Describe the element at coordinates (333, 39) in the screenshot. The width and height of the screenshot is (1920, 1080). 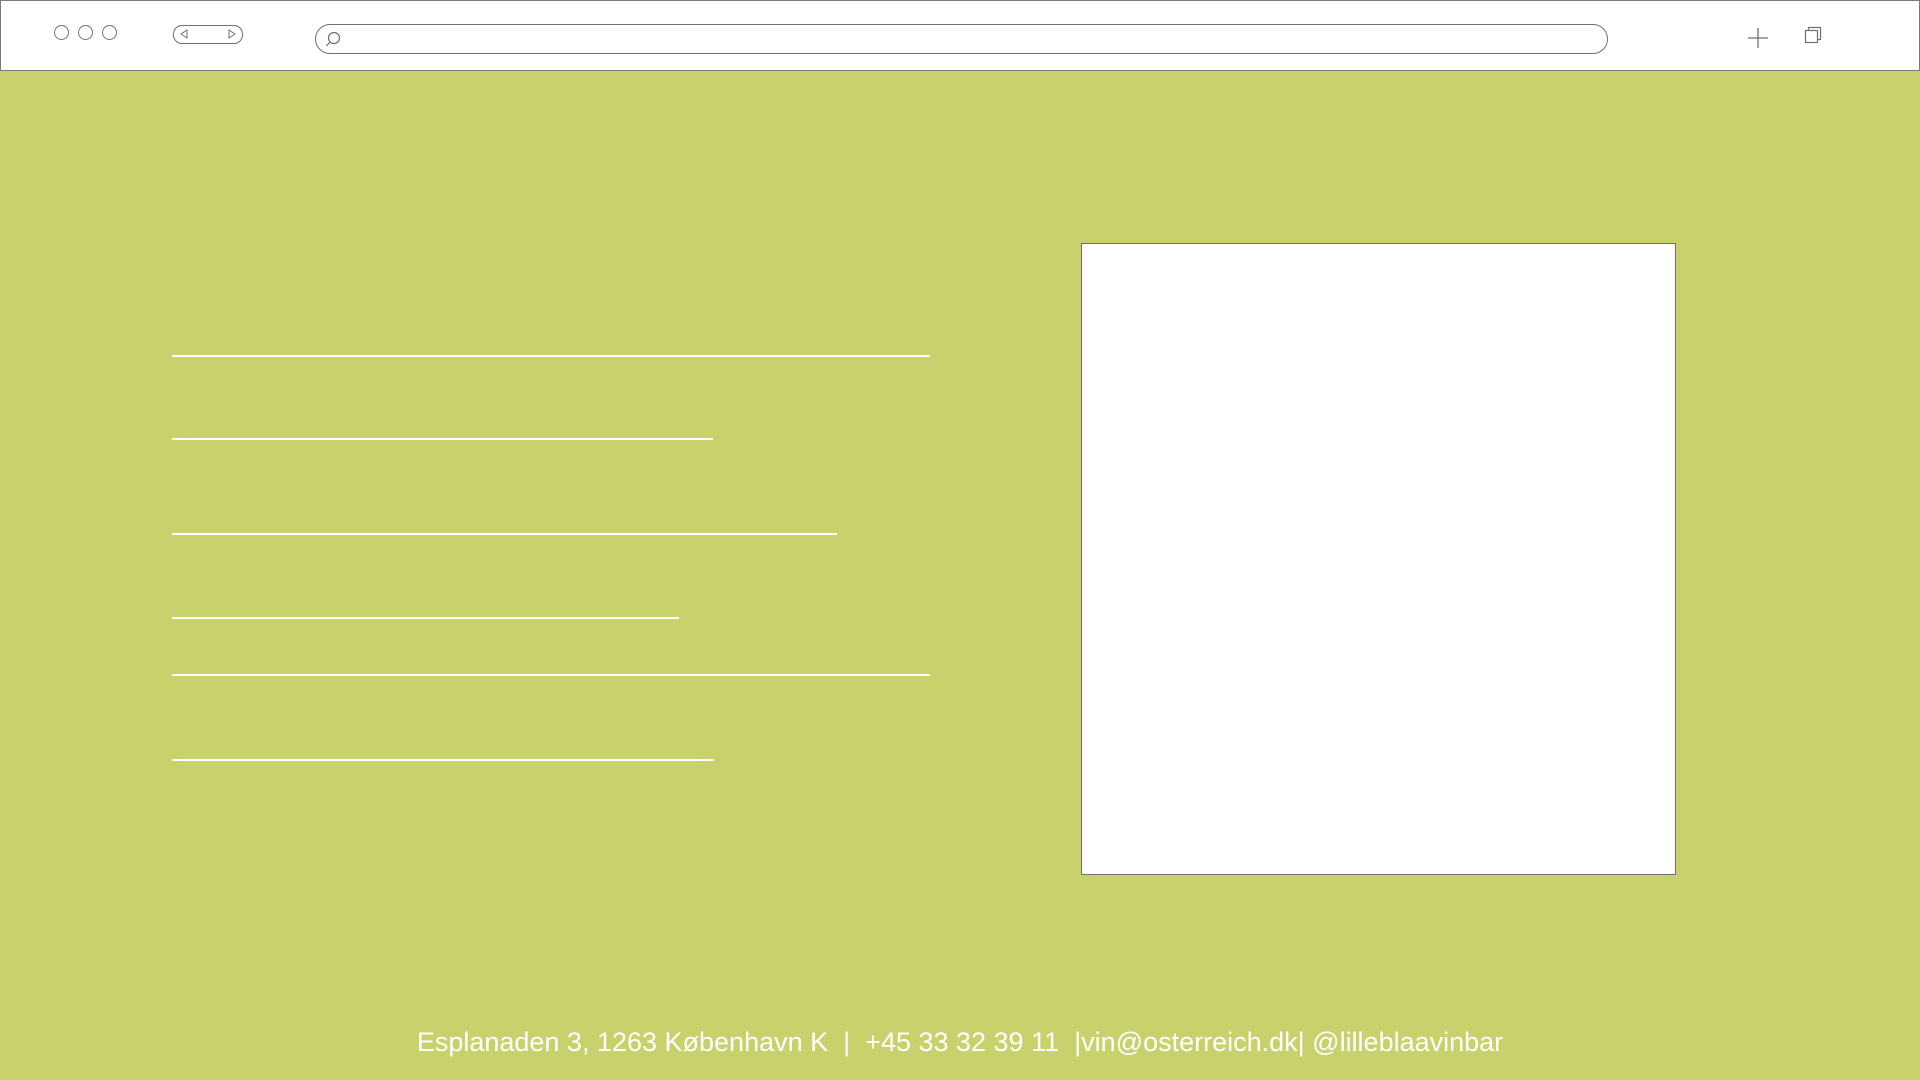
I see `search-icon` at that location.